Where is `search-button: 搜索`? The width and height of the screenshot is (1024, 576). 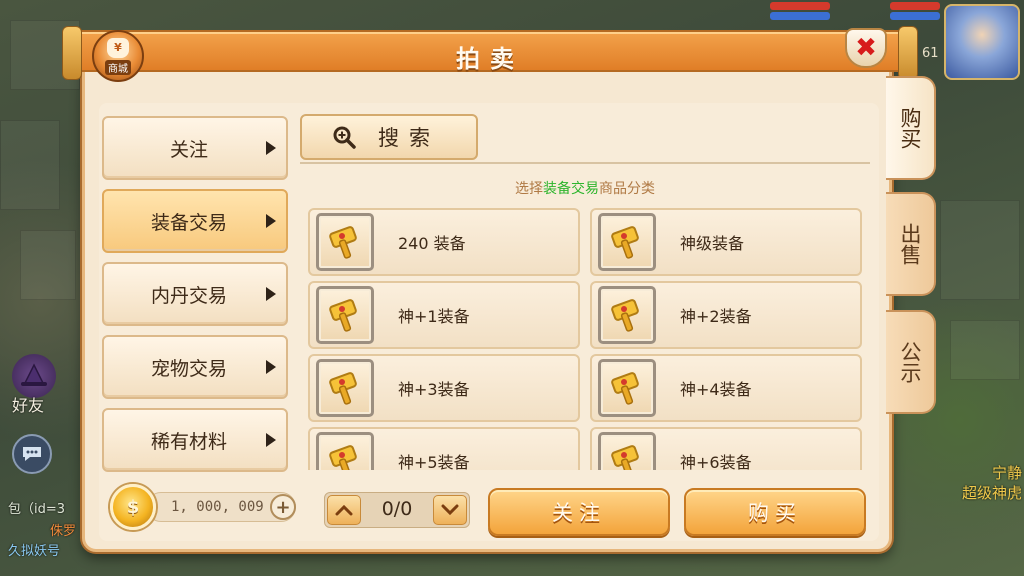
search-button: 搜索 is located at coordinates (389, 137).